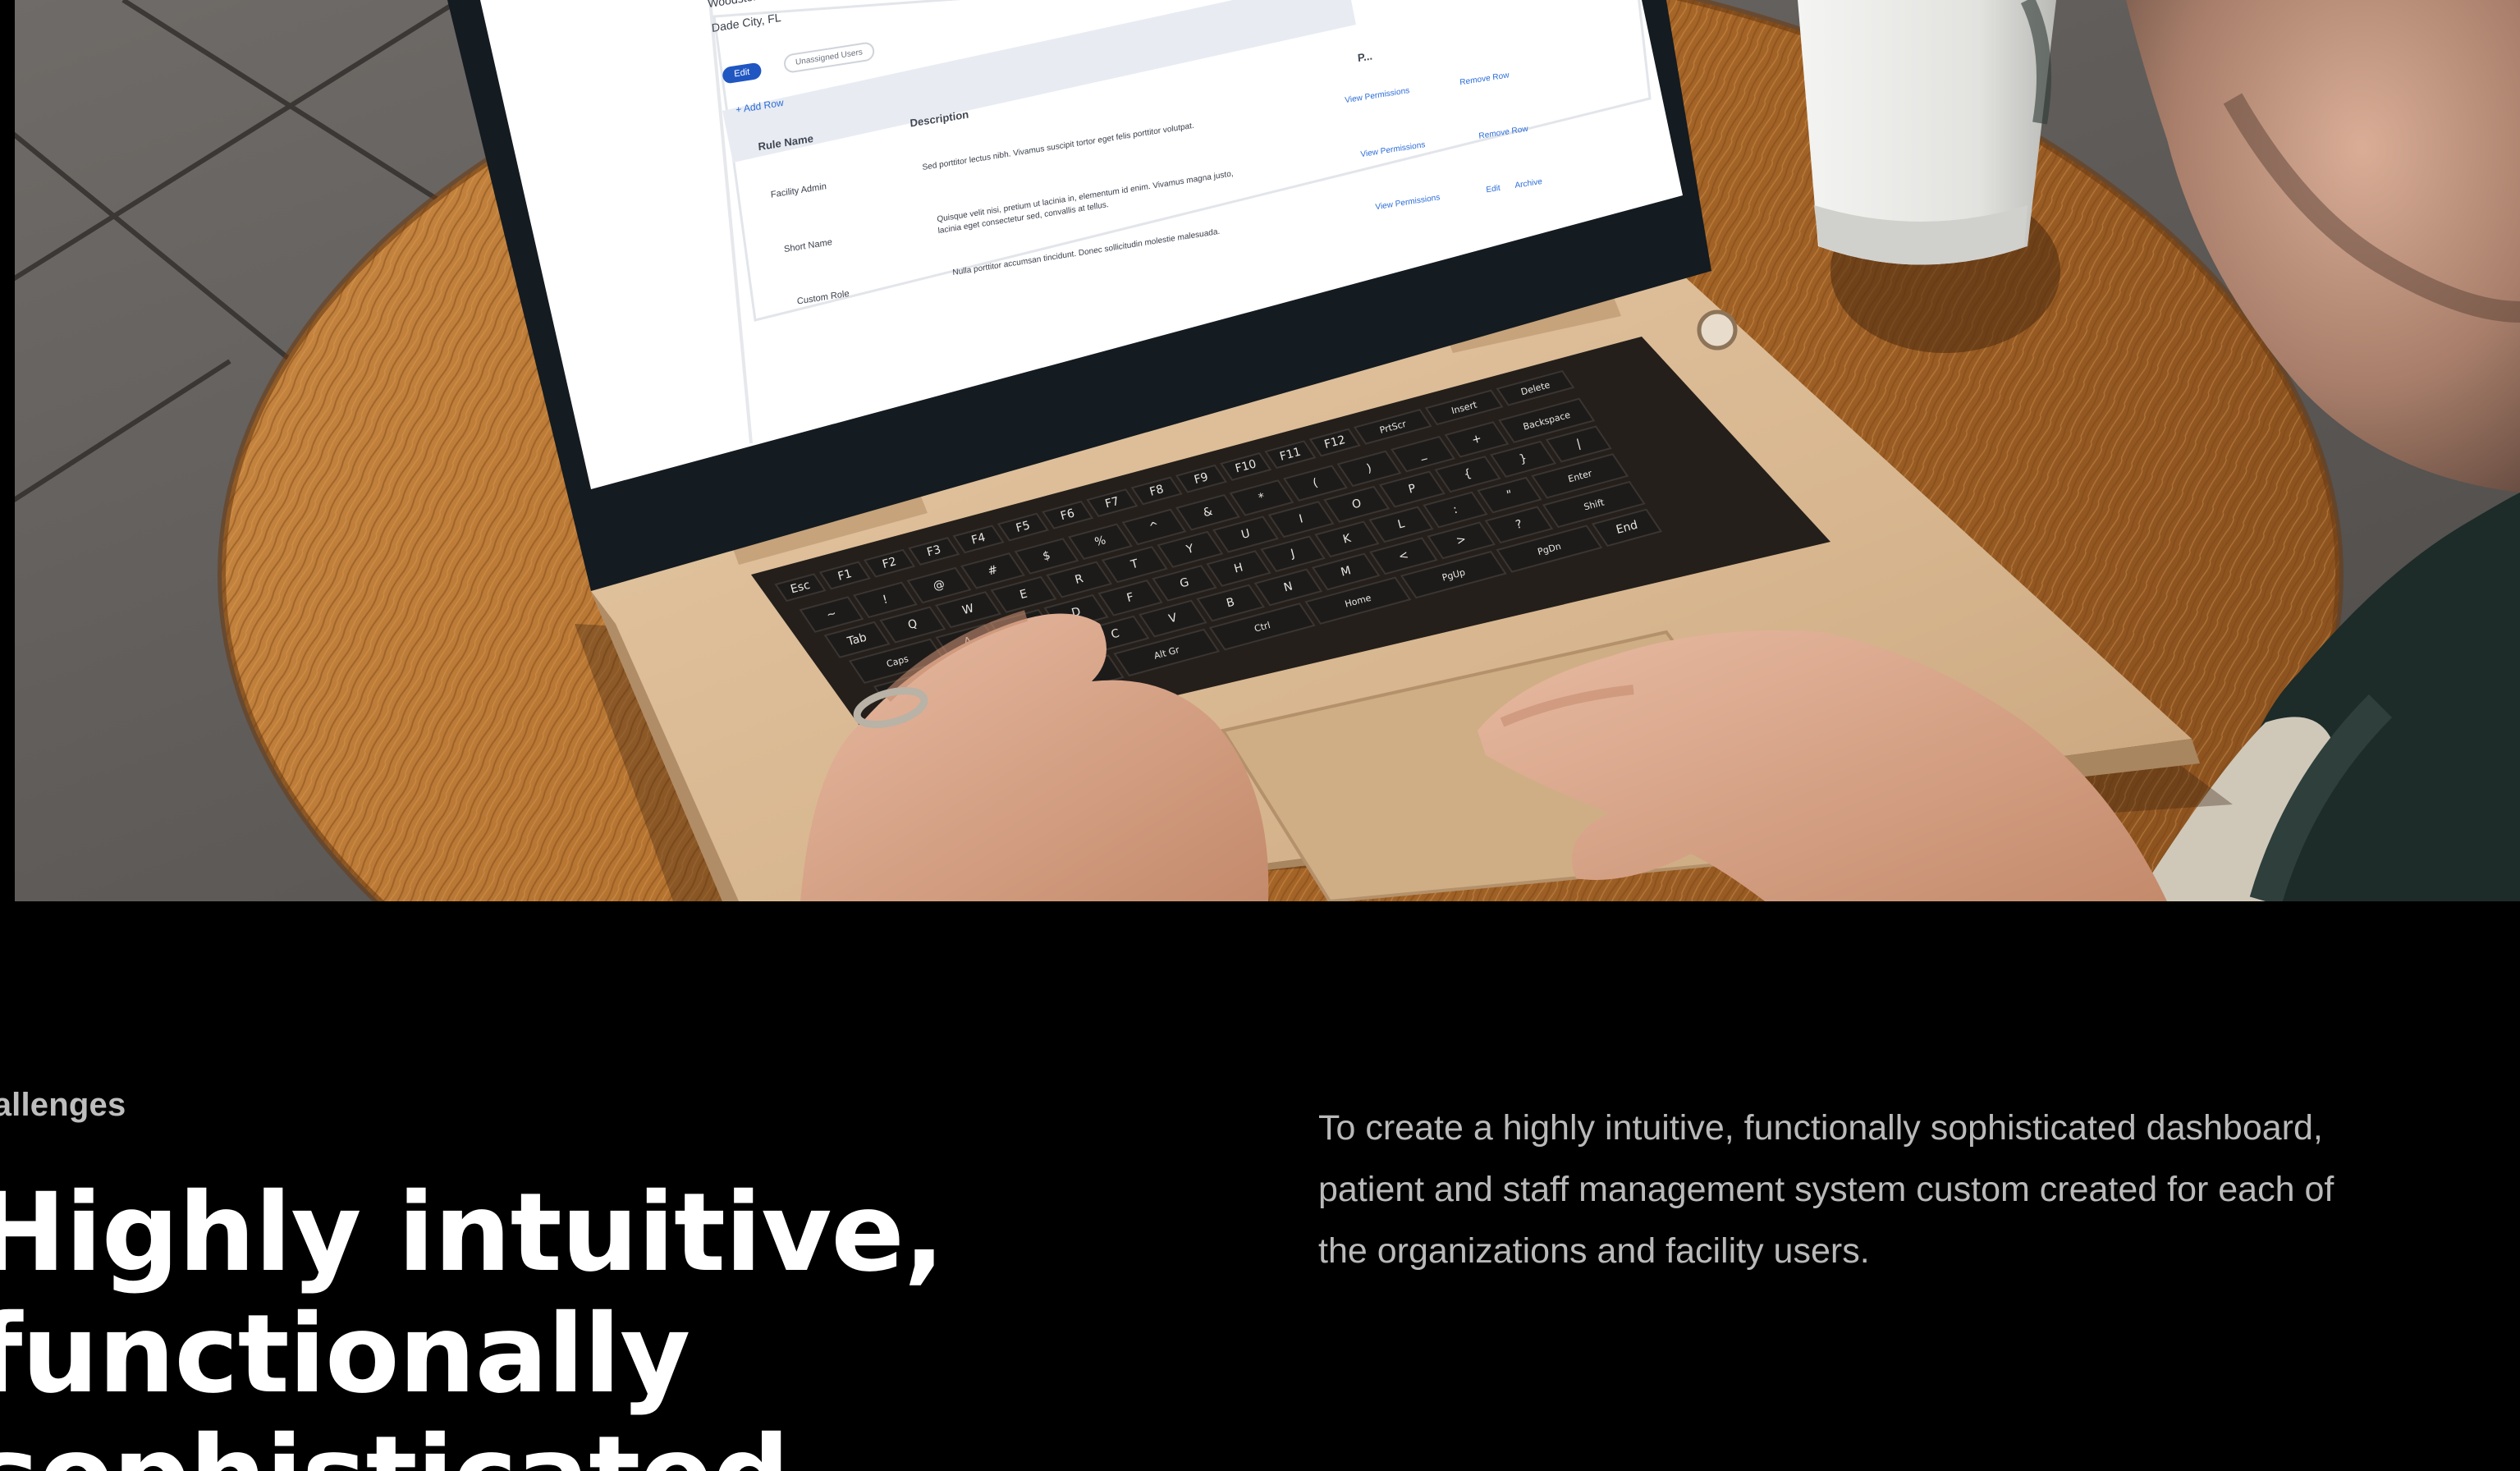  What do you see at coordinates (472, 1233) in the screenshot?
I see `headline-line-1: Highly intuitive,` at bounding box center [472, 1233].